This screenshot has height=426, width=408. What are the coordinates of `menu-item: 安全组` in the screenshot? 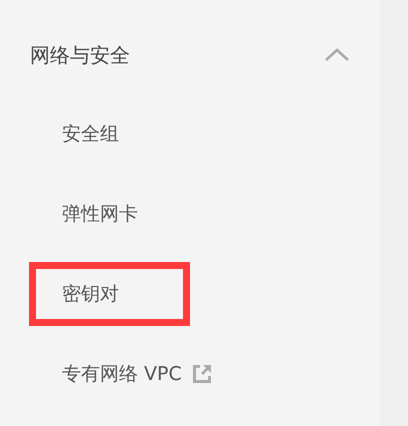 It's located at (109, 134).